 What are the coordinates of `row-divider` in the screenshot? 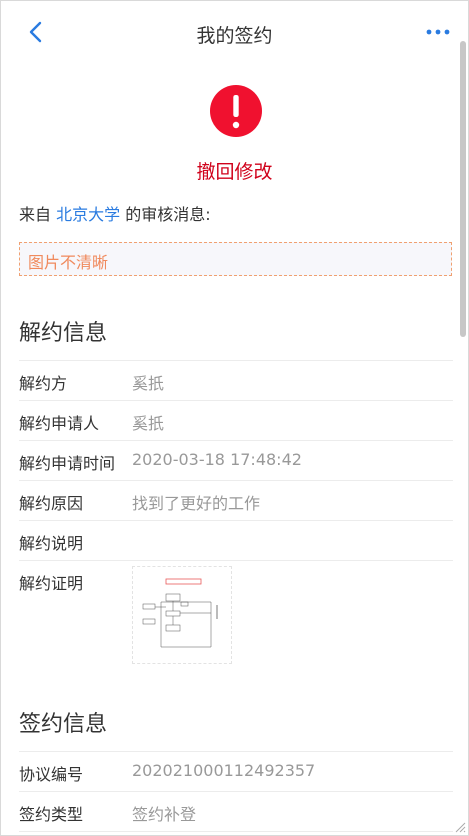 It's located at (236, 833).